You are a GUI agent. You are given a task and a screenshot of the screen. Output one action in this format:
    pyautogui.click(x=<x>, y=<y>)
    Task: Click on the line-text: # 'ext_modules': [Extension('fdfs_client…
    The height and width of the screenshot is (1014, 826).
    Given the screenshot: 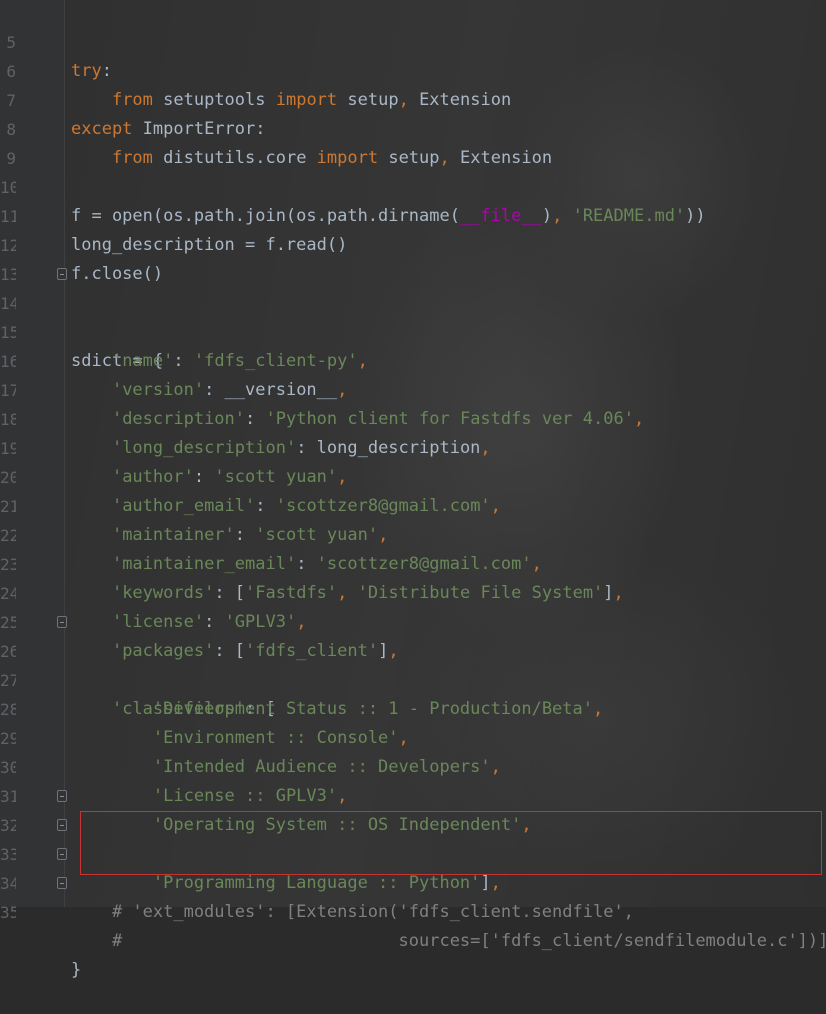 What is the action you would take?
    pyautogui.click(x=352, y=912)
    